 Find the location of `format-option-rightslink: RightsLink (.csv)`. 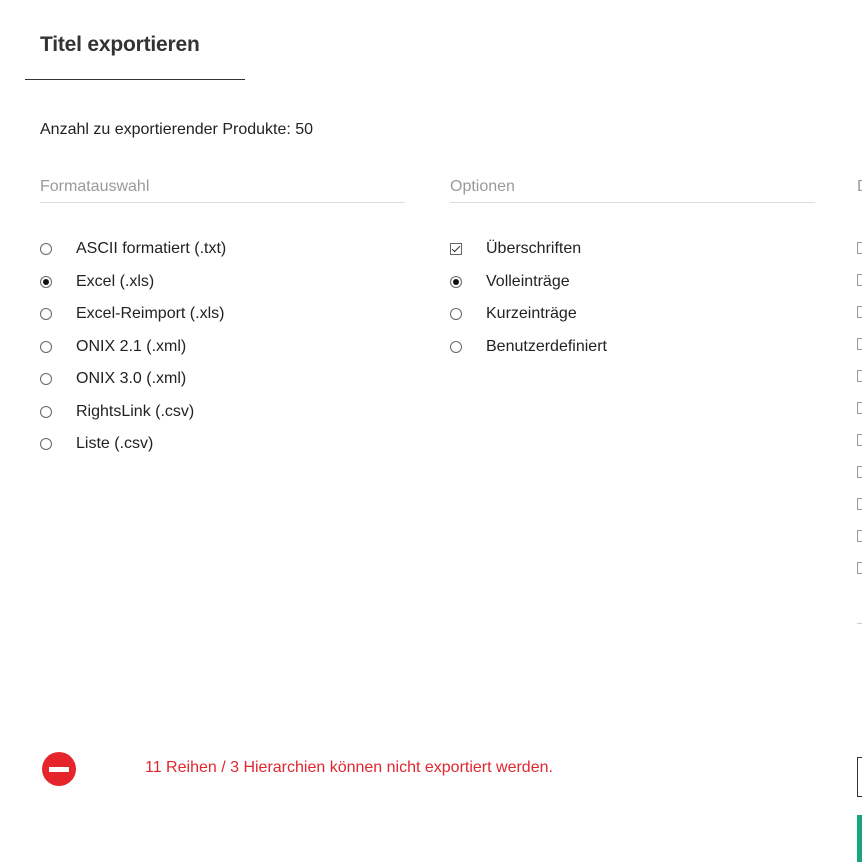

format-option-rightslink: RightsLink (.csv) is located at coordinates (133, 412).